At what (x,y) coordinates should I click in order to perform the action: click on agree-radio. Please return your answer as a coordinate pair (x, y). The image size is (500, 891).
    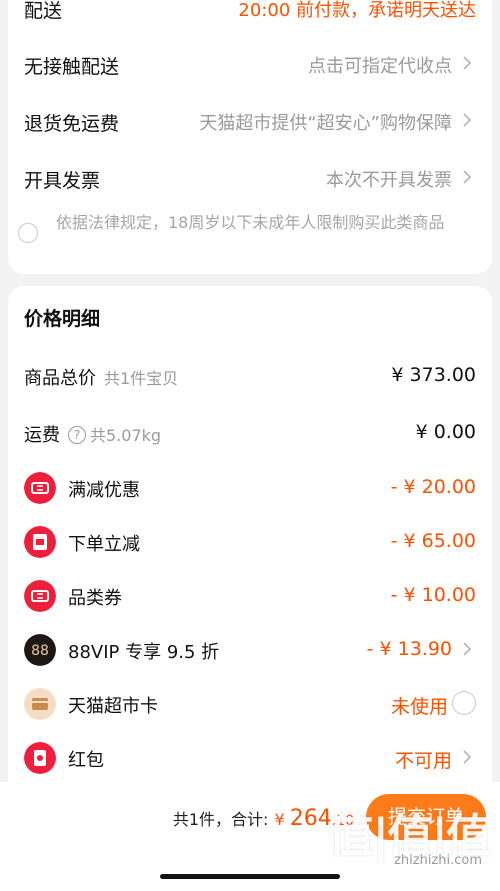
    Looking at the image, I should click on (28, 233).